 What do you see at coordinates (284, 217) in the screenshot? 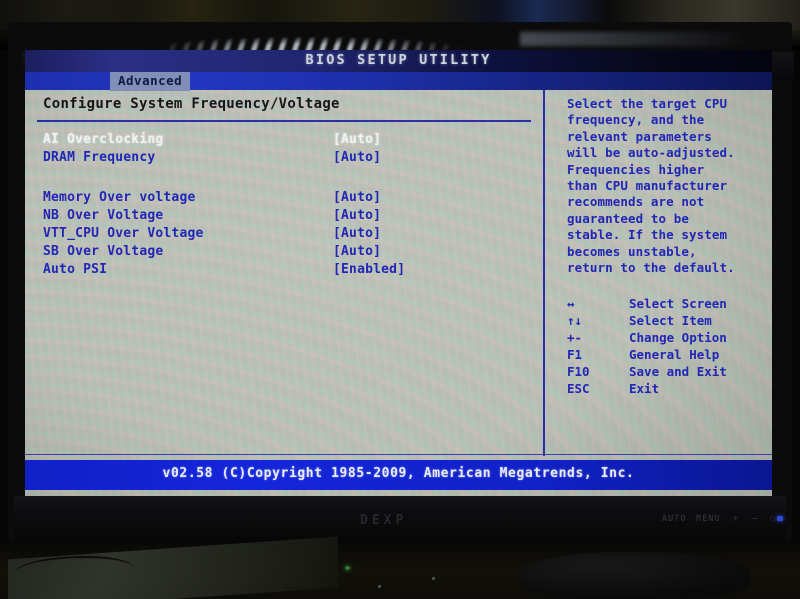
I see `setting-row: NB Over Voltage [Auto]` at bounding box center [284, 217].